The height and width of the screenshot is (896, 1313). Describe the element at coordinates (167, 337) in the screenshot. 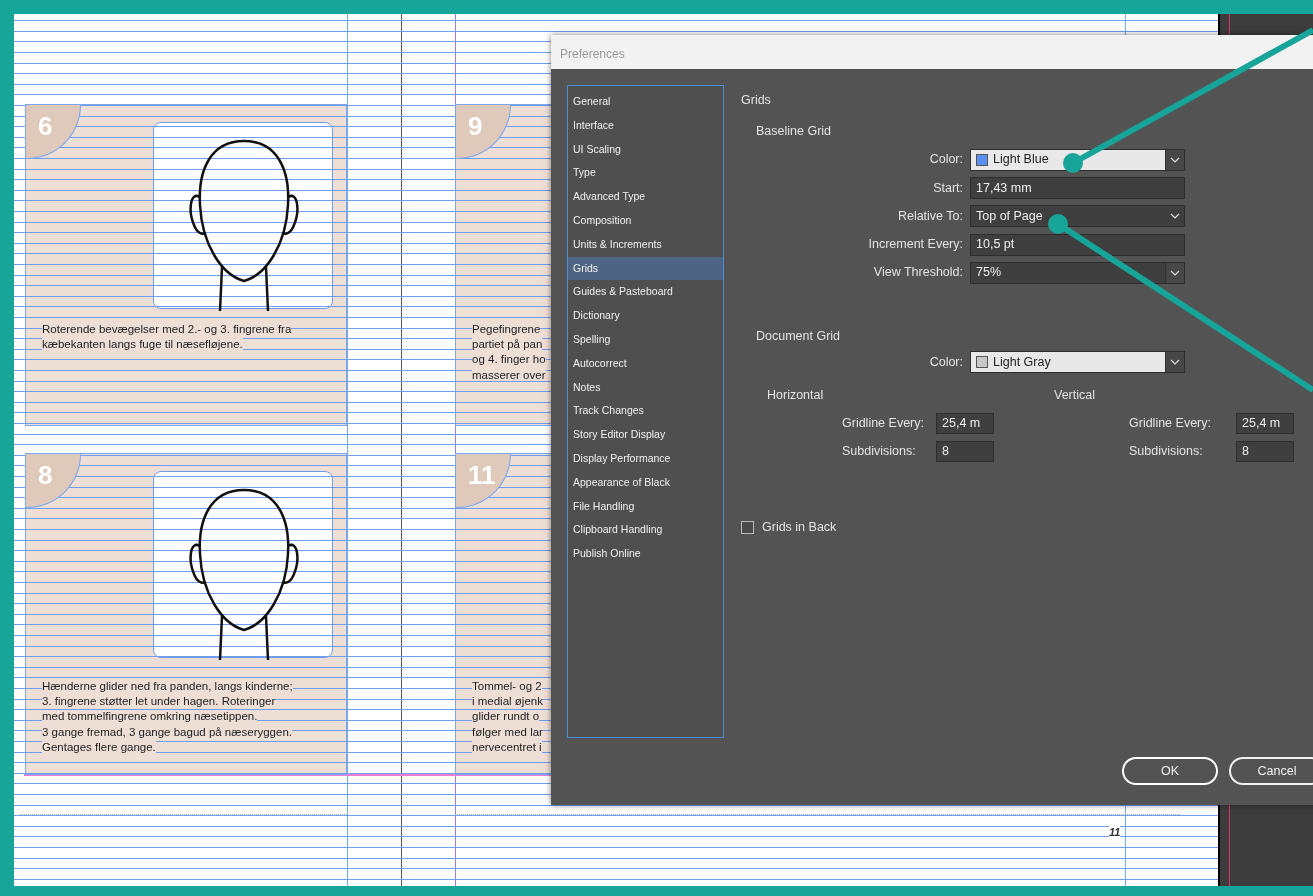

I see `card-text: Roterende bevægelser med 2.- og 3. fingrene fra kæbekanten langs fuge til næsefløjene.` at that location.